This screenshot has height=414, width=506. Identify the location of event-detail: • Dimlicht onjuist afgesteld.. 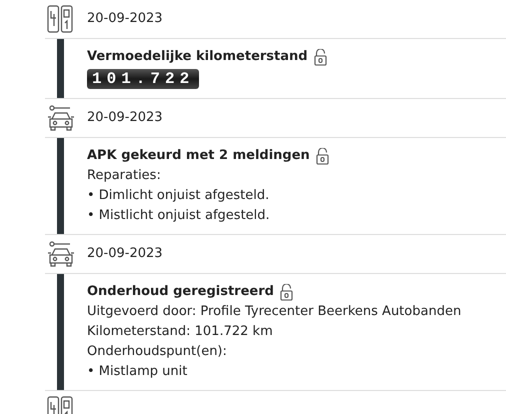
(178, 196).